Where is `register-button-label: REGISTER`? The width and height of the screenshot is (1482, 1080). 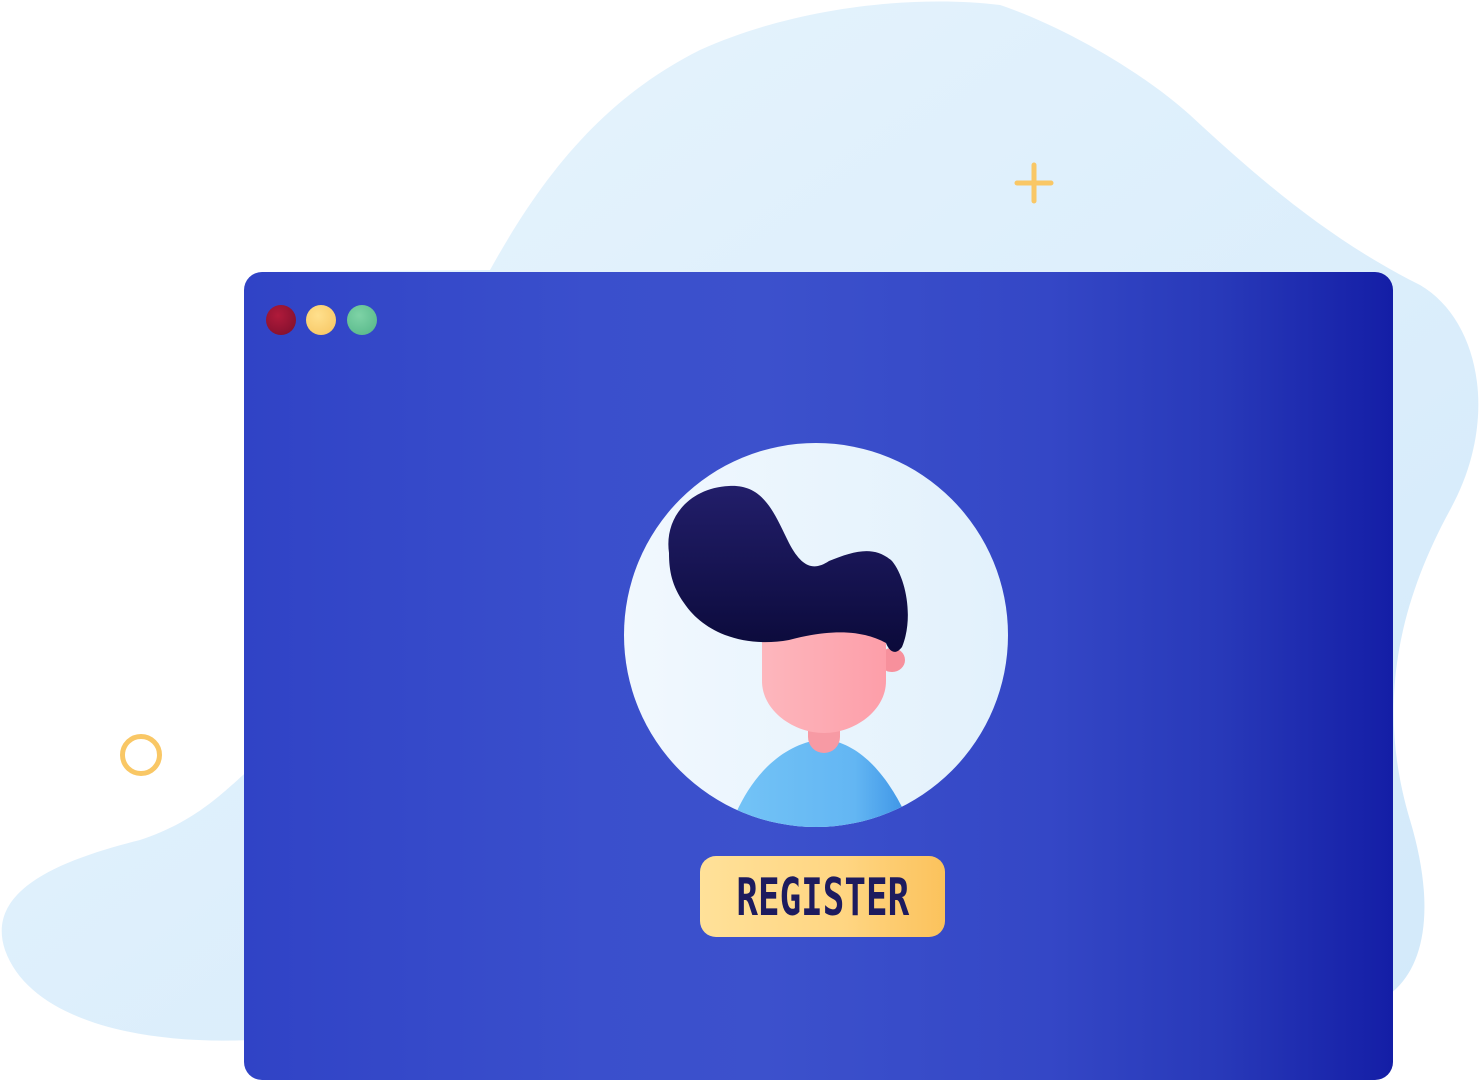
register-button-label: REGISTER is located at coordinates (822, 896).